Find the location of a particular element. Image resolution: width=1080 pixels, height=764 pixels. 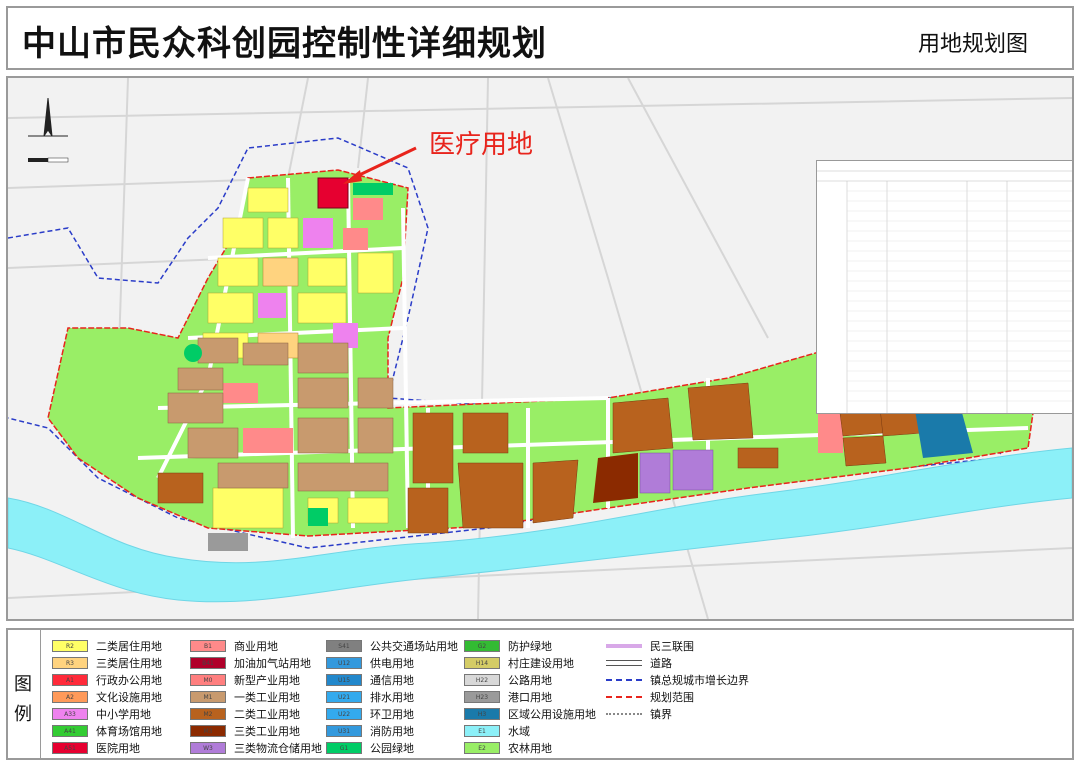

legend-label: 公路用地 is located at coordinates (530, 680).